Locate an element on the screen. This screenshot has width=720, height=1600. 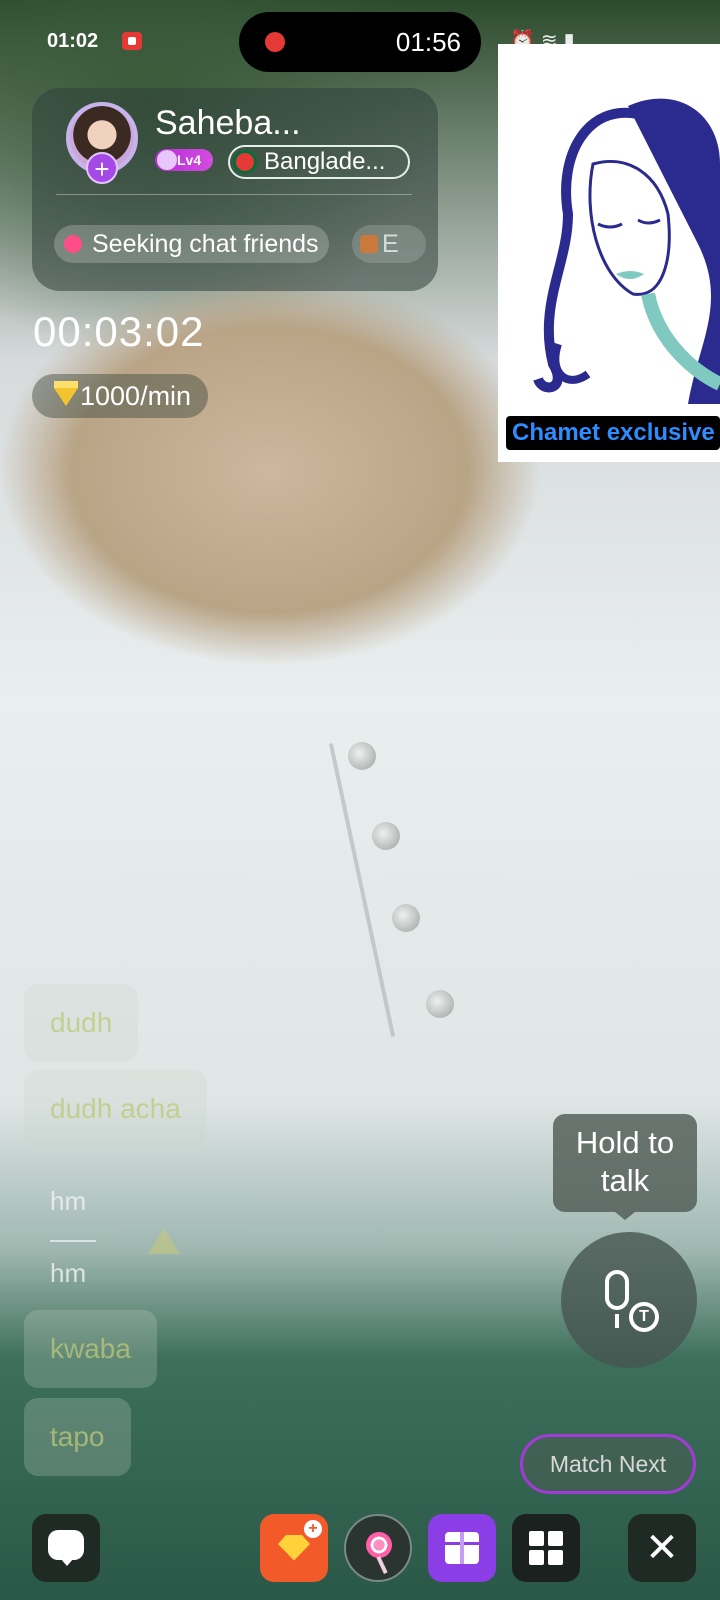
tag-icon is located at coordinates (369, 244).